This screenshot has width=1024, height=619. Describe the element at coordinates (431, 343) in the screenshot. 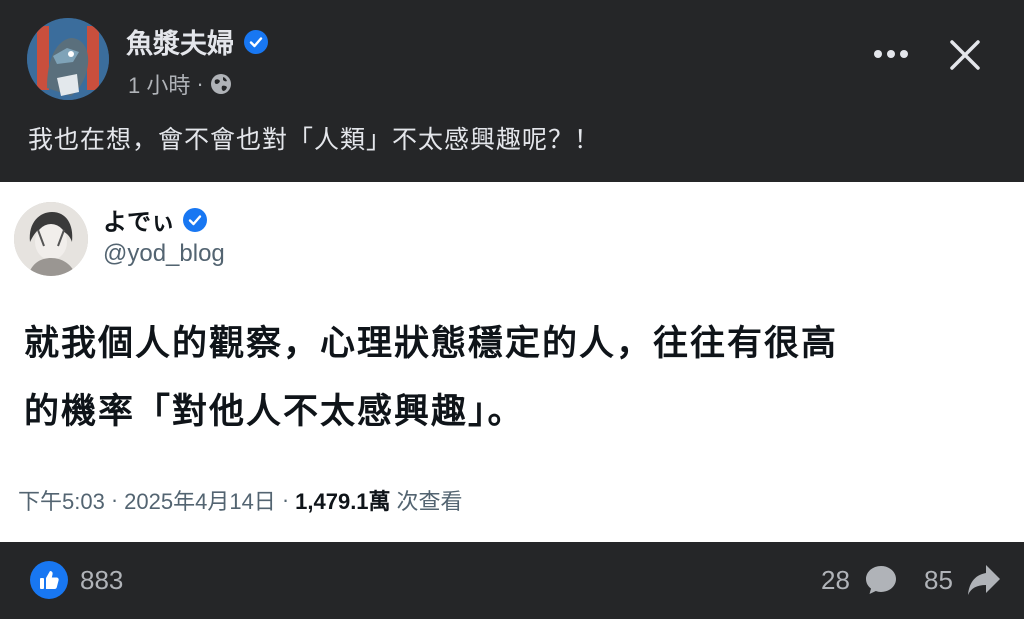

I see `tweet-body-line-1: 就我個人的觀察，心理狀態穩定的人，往往有很高` at that location.